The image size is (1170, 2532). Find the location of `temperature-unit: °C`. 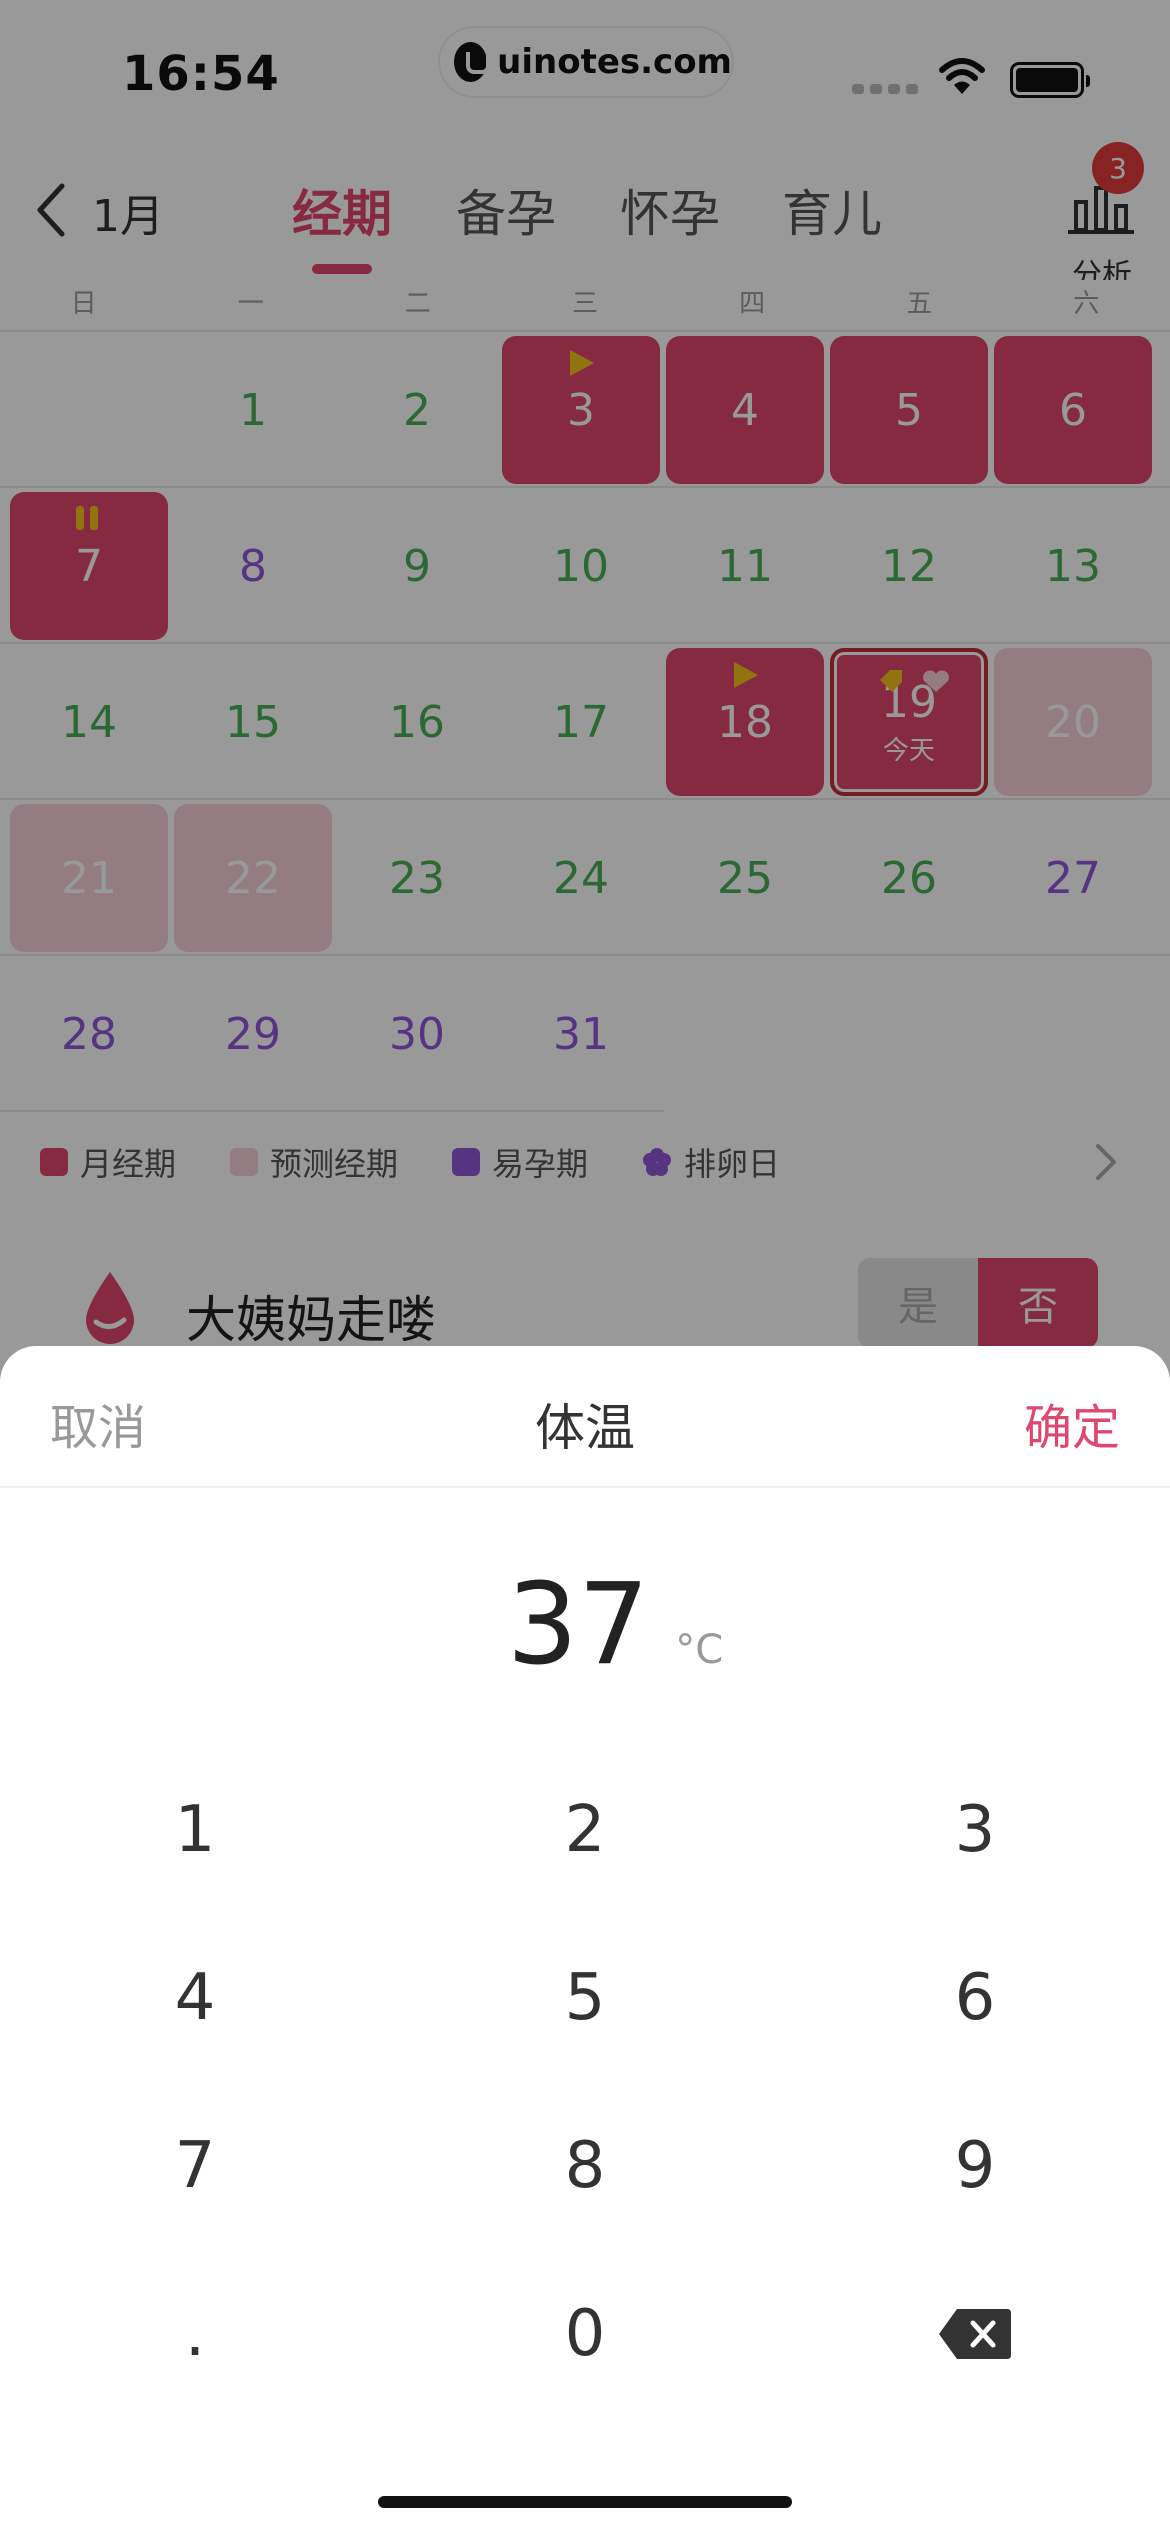

temperature-unit: °C is located at coordinates (699, 1650).